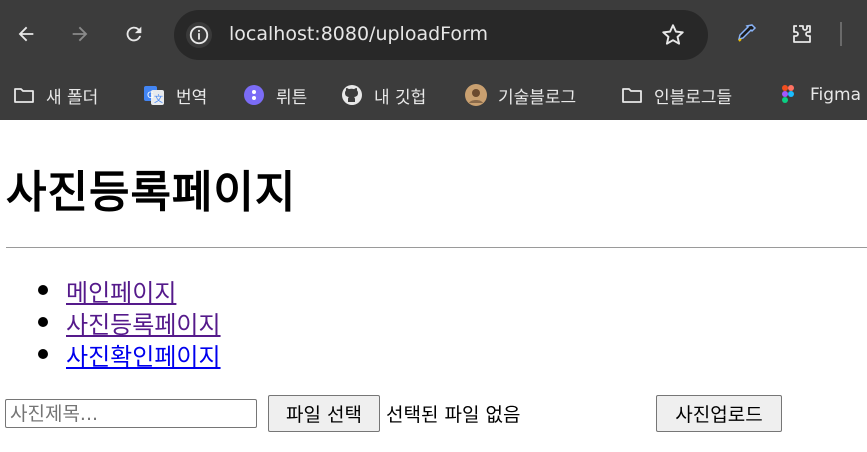  Describe the element at coordinates (400, 97) in the screenshot. I see `bookmark-label: 내 깃헙` at that location.